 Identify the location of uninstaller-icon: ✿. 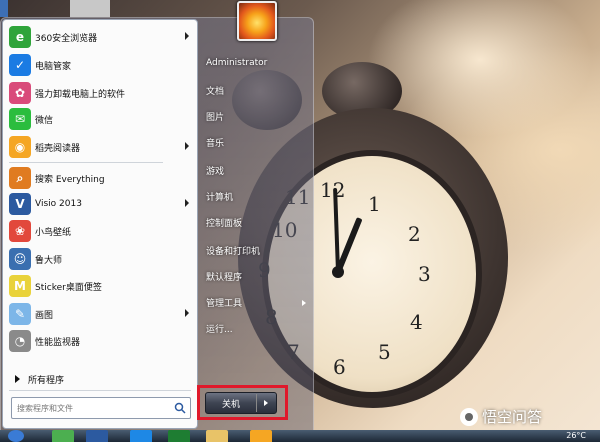
(20, 93).